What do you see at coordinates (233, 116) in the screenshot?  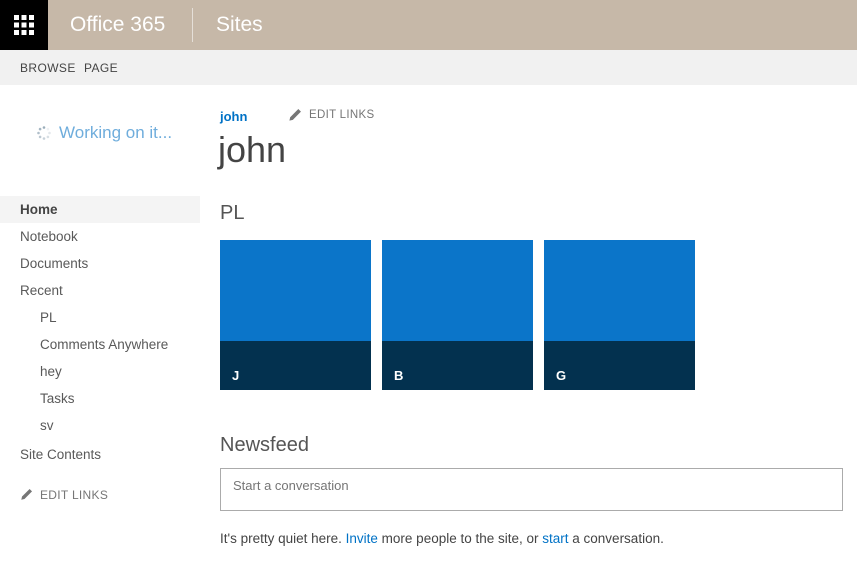 I see `breadcrumb-link-john: john` at bounding box center [233, 116].